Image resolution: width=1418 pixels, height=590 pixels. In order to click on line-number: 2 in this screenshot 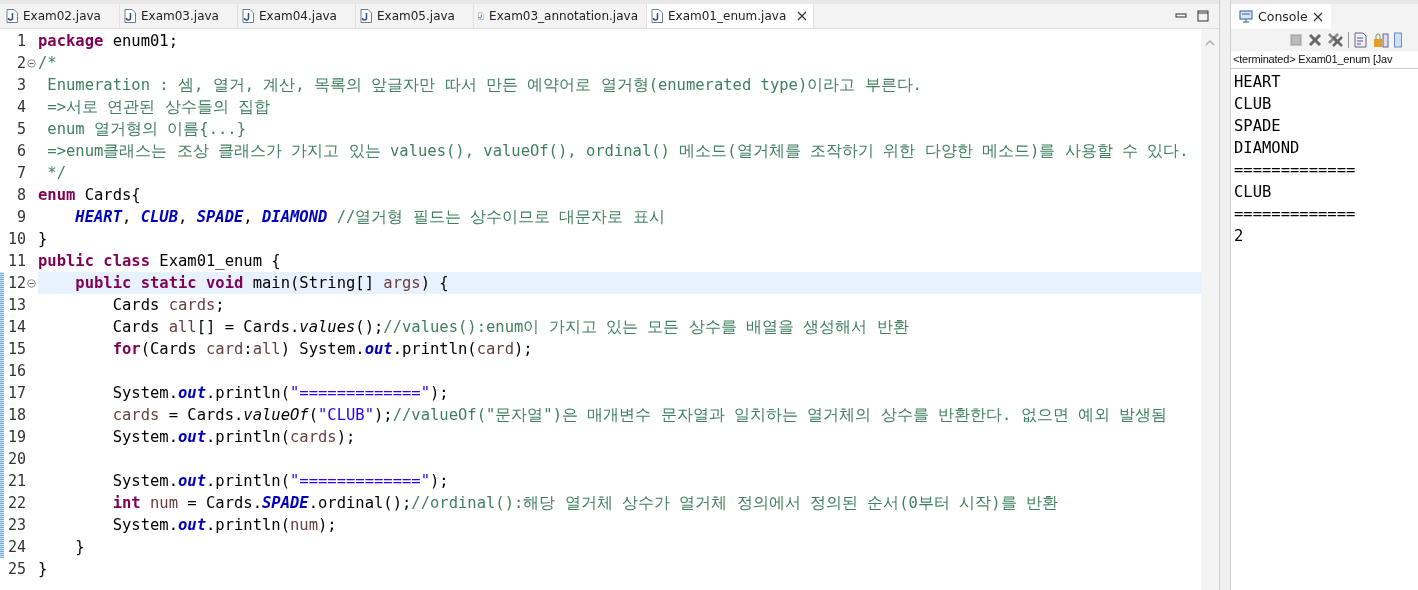, I will do `click(20, 63)`.